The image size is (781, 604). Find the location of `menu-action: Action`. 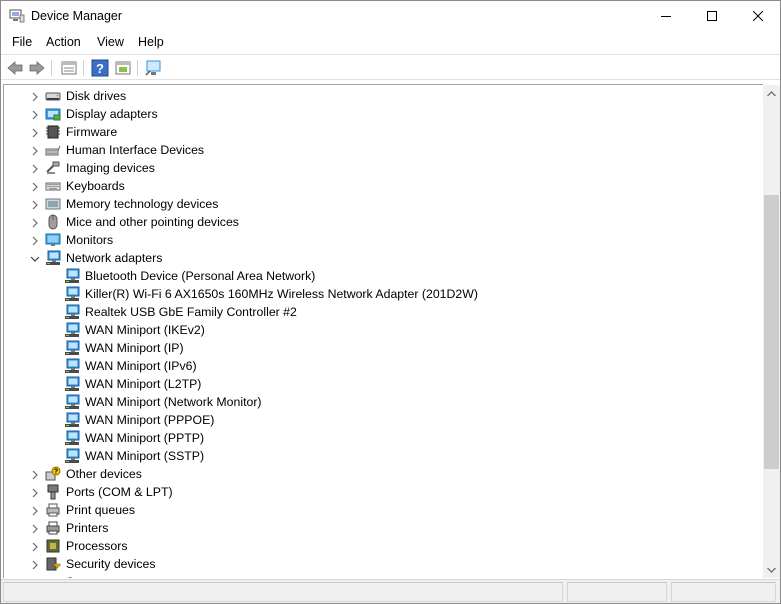

menu-action: Action is located at coordinates (63, 42).